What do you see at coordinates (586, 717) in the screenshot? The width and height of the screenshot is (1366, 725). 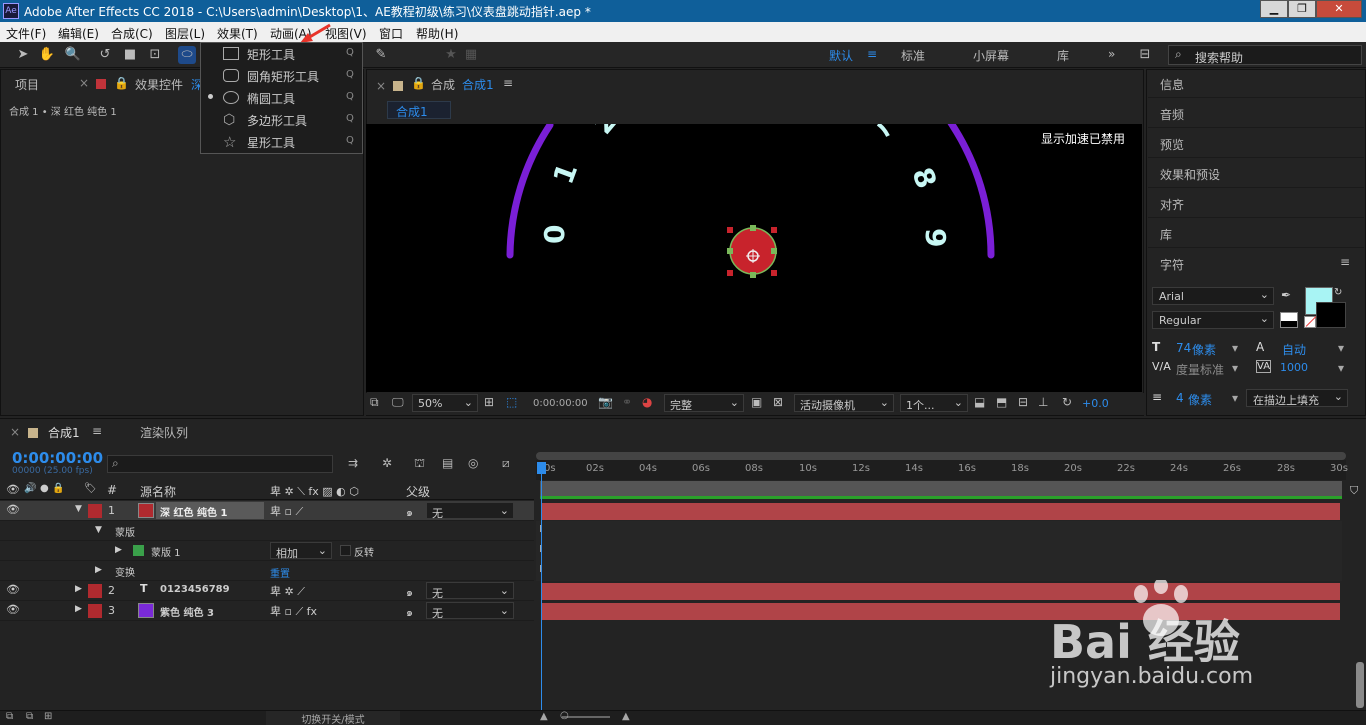 I see `timeline-zoom-slider` at bounding box center [586, 717].